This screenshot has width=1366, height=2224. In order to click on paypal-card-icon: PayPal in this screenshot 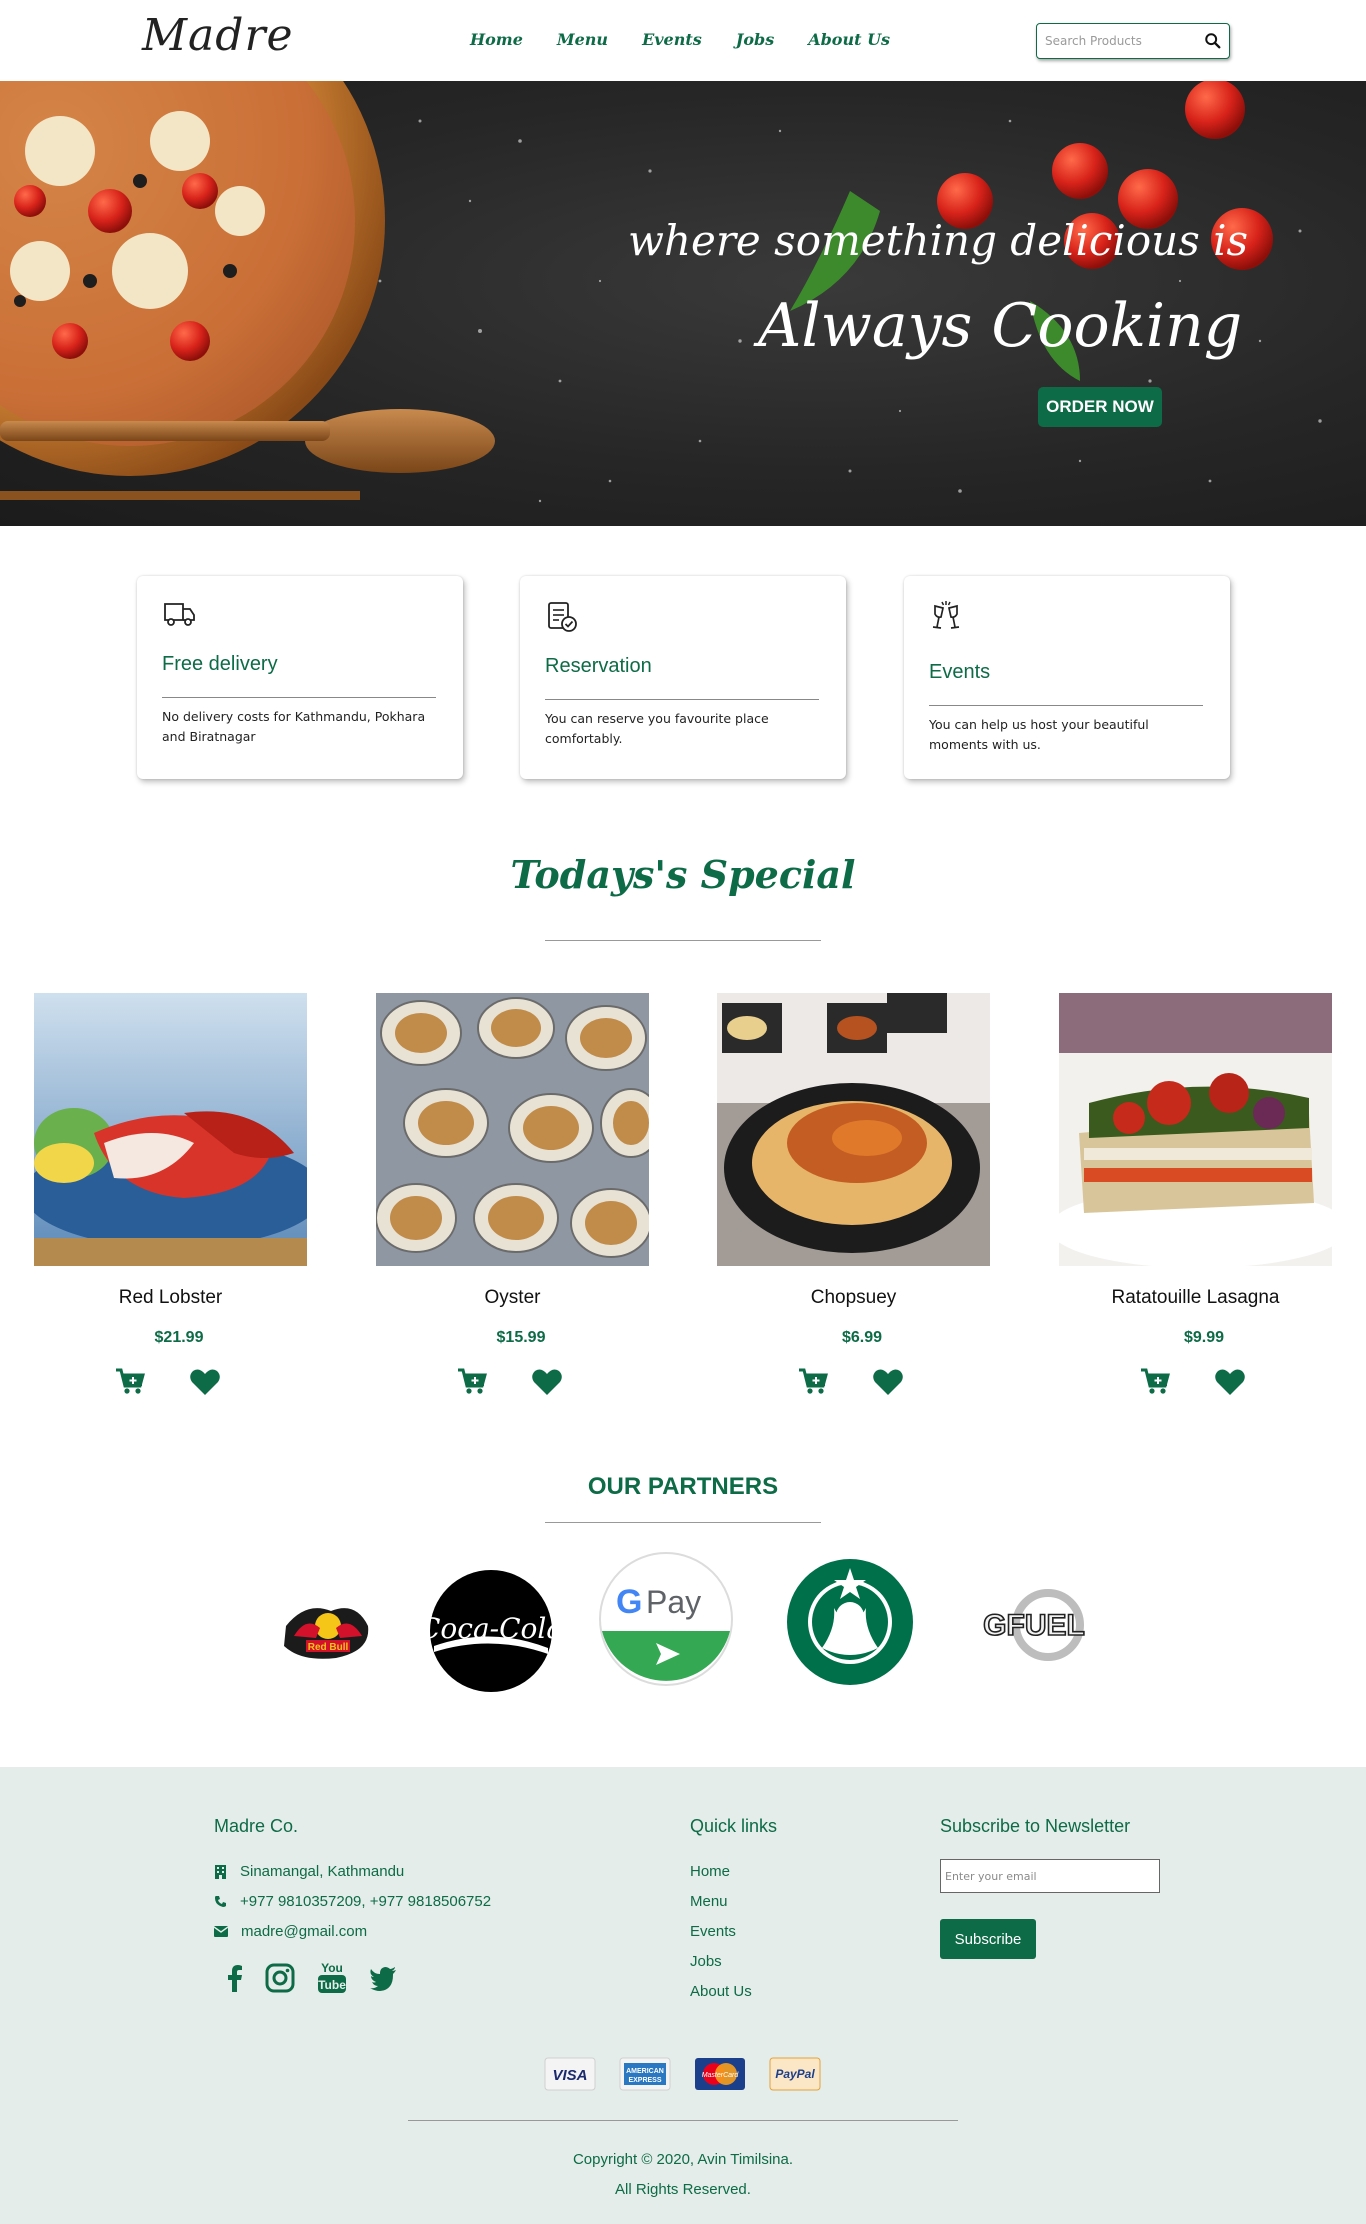, I will do `click(795, 2074)`.